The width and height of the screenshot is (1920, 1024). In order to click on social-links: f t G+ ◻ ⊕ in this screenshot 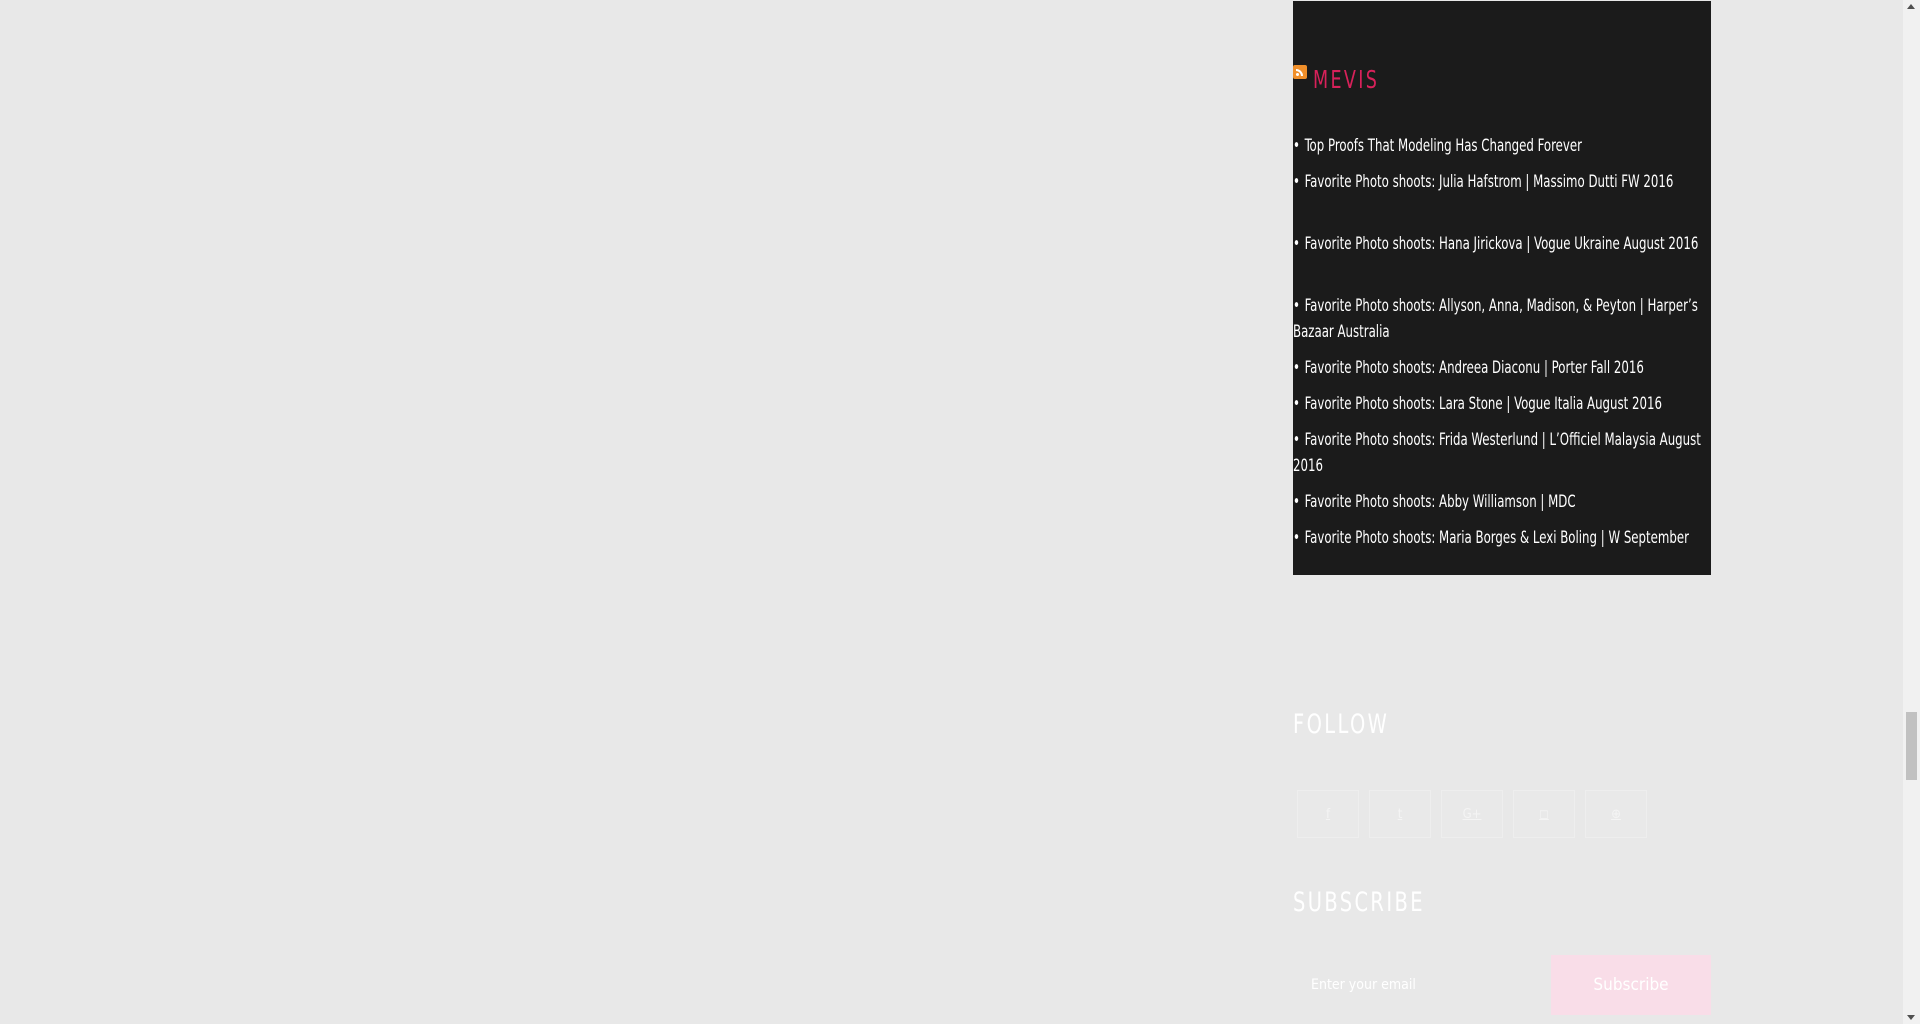, I will do `click(1472, 814)`.